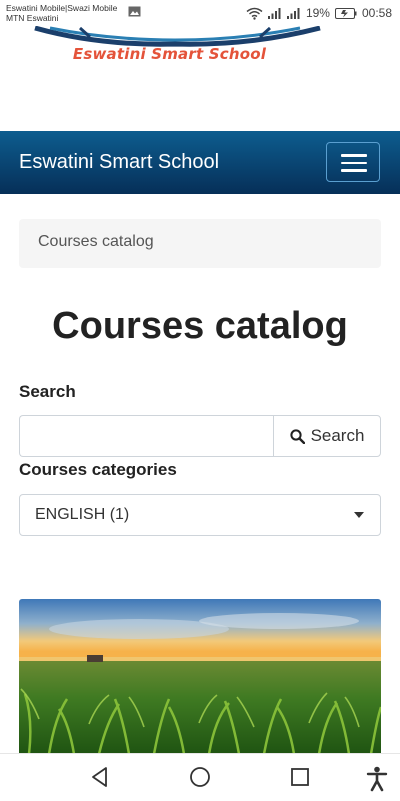 This screenshot has width=400, height=801. Describe the element at coordinates (200, 515) in the screenshot. I see `categories-select: ENGLISH (1)` at that location.